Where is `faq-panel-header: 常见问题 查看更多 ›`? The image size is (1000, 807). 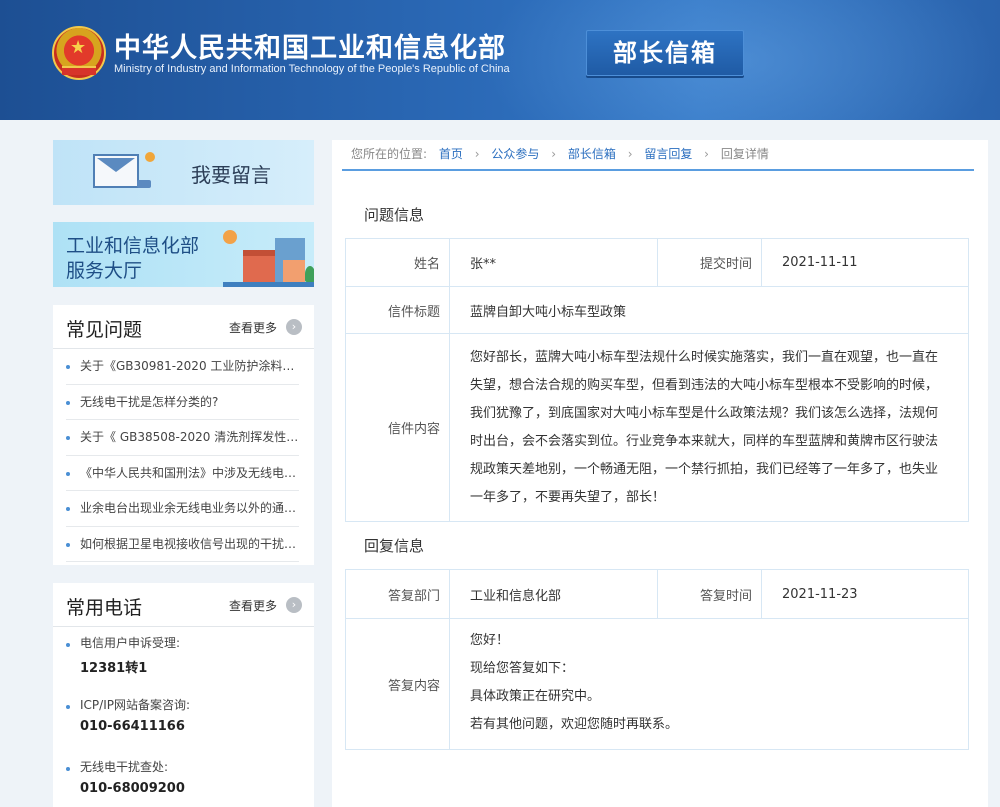
faq-panel-header: 常见问题 查看更多 › is located at coordinates (183, 327).